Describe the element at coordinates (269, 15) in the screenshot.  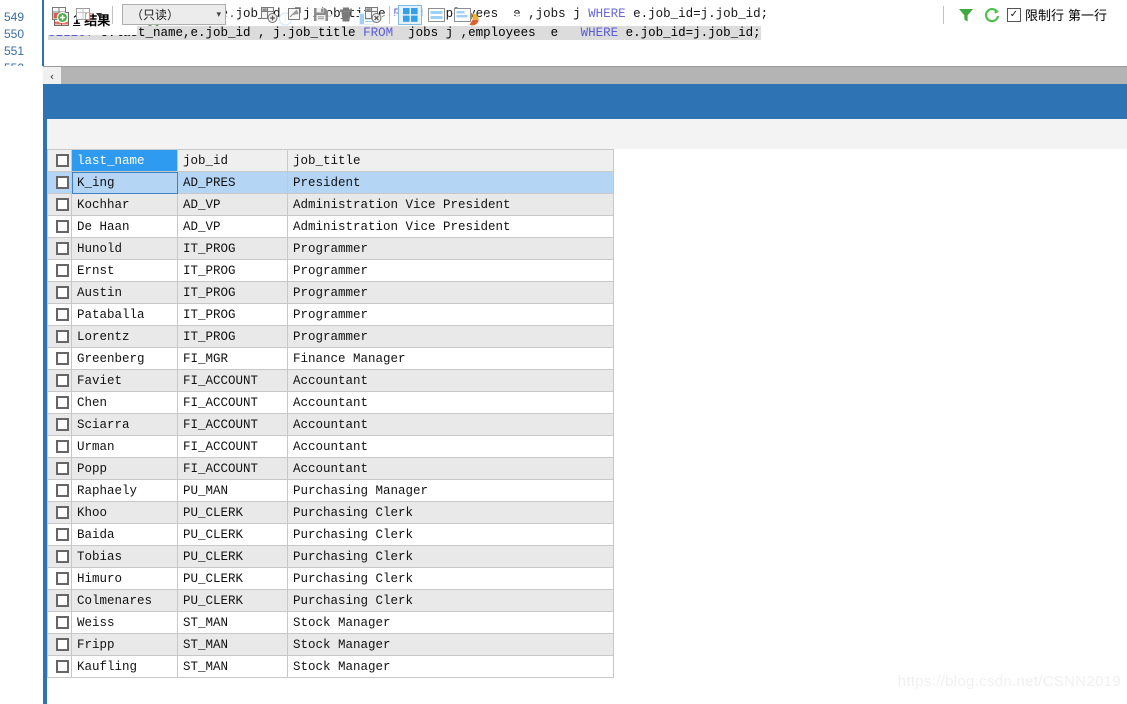
I see `insert-record-icon` at that location.